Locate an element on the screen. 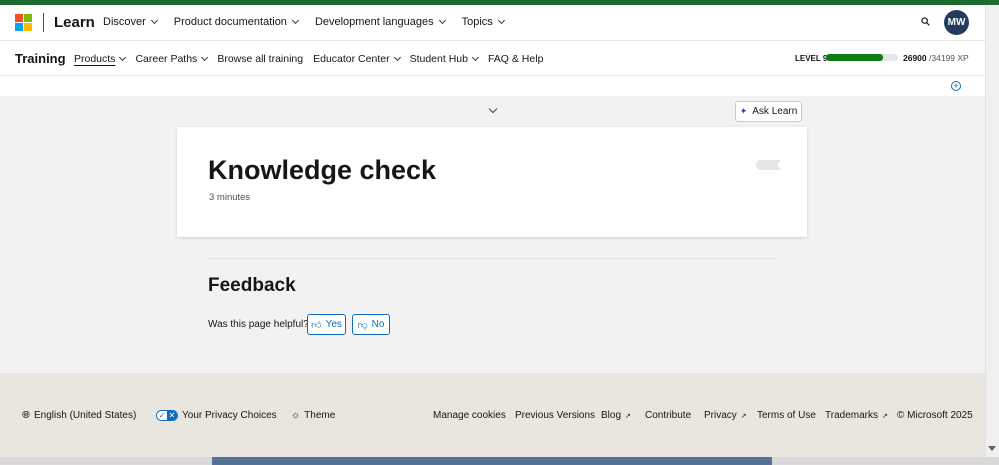 The height and width of the screenshot is (465, 999). ask-learn-button: ✦ Ask Learn is located at coordinates (768, 111).